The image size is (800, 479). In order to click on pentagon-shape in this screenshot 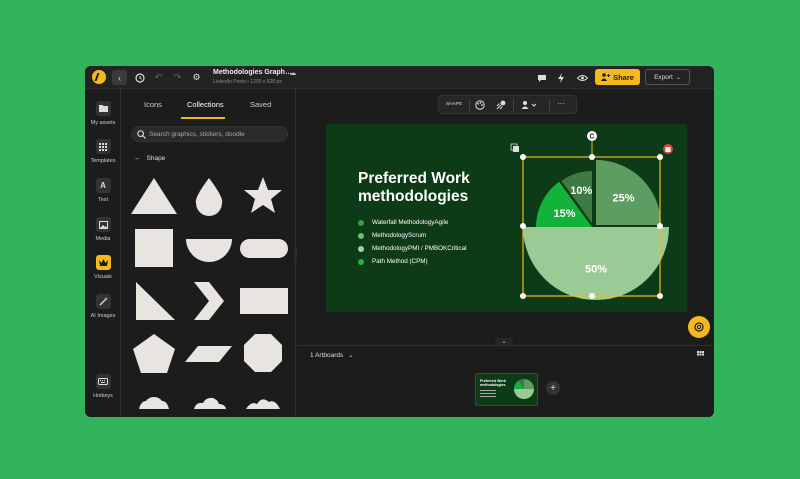, I will do `click(154, 354)`.